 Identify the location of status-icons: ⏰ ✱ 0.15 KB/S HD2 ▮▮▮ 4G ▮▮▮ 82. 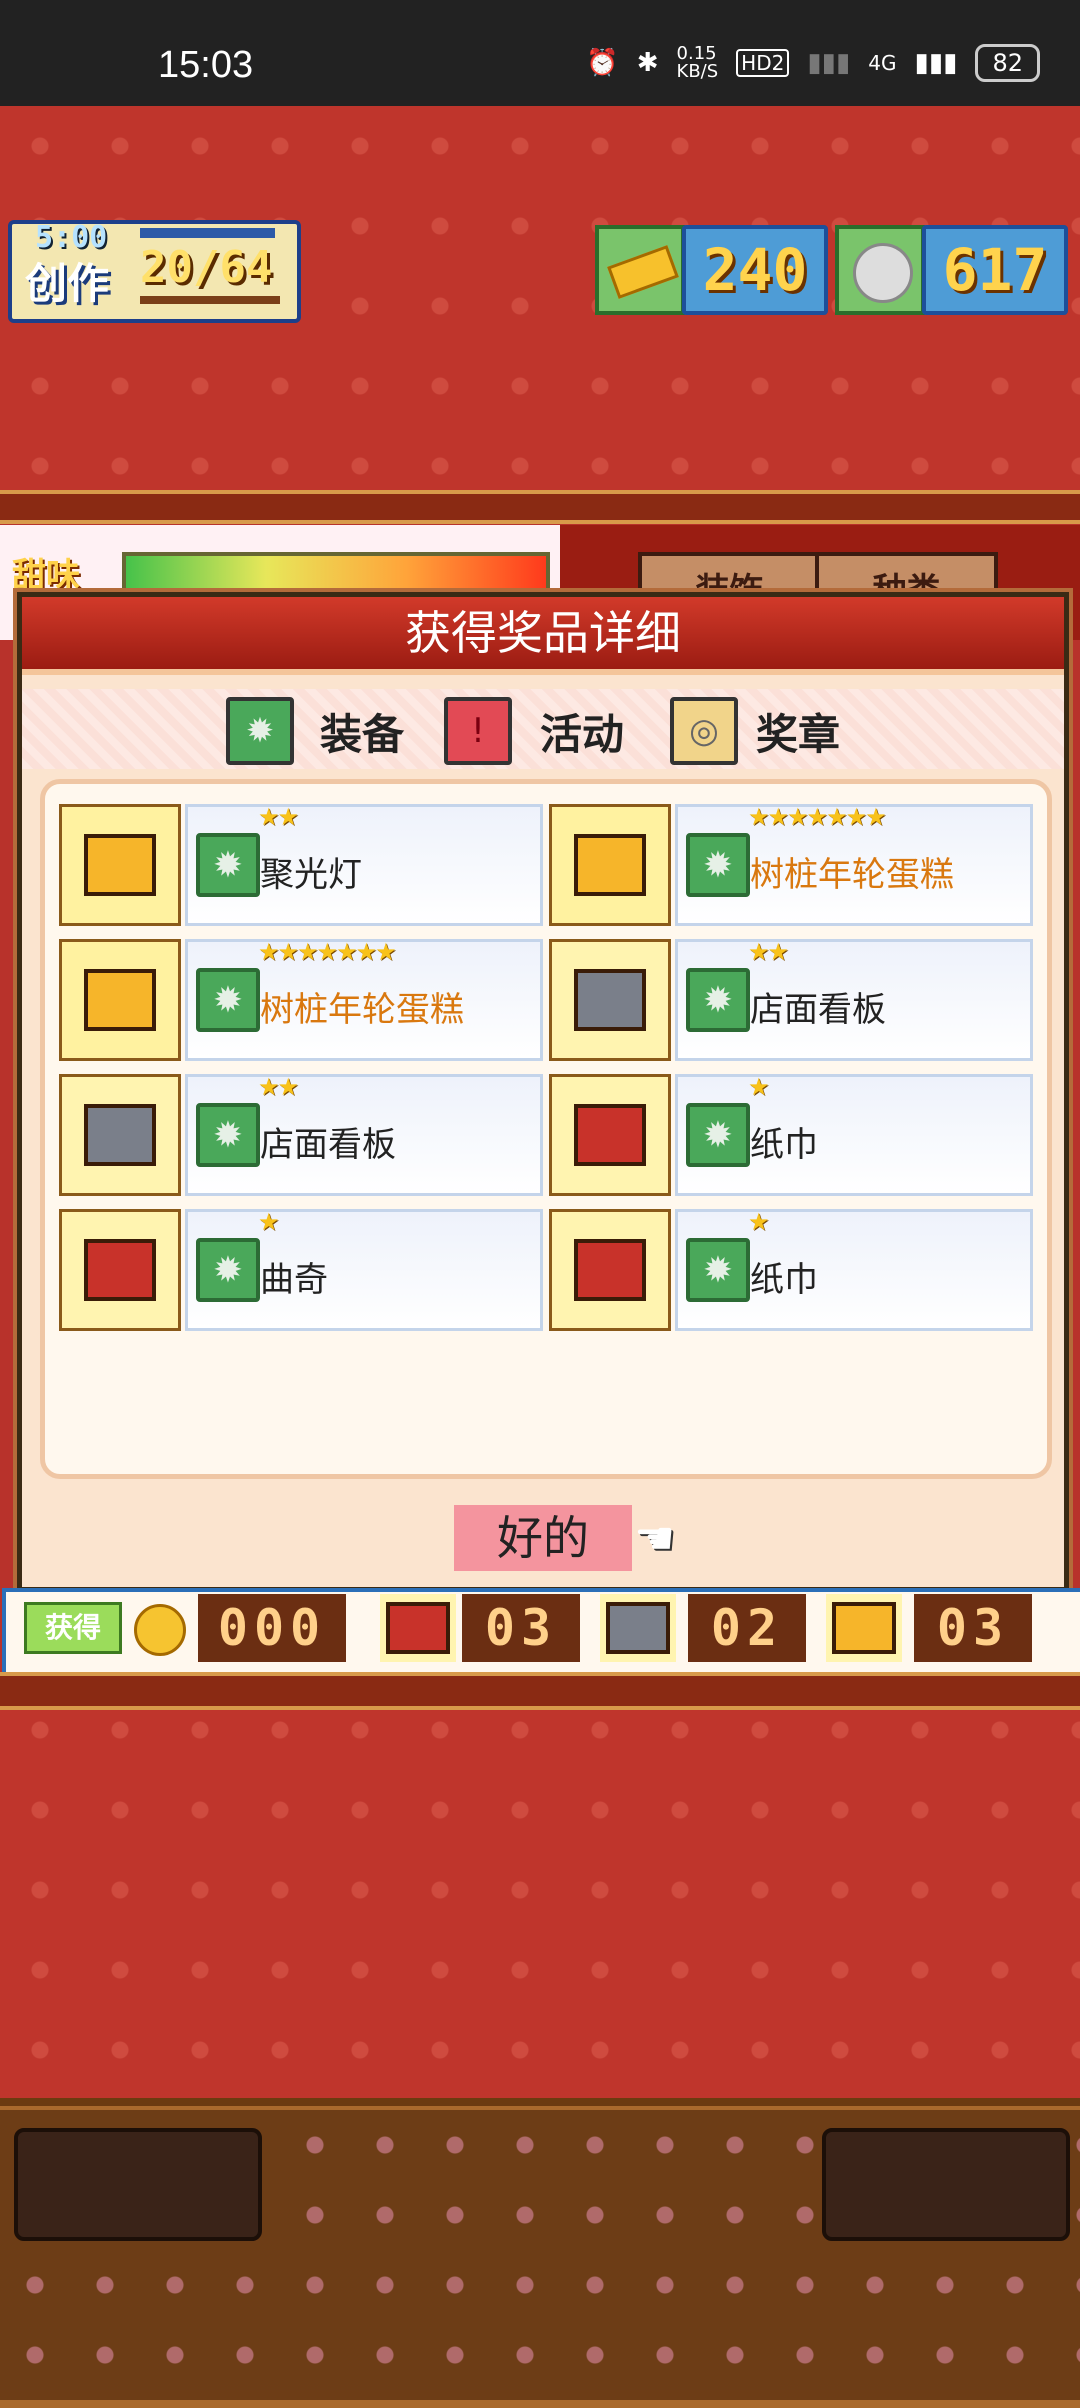
(813, 63).